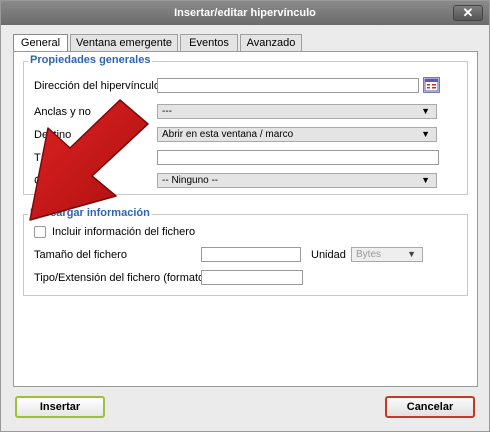 The width and height of the screenshot is (490, 432). I want to click on tab-general: General, so click(40, 43).